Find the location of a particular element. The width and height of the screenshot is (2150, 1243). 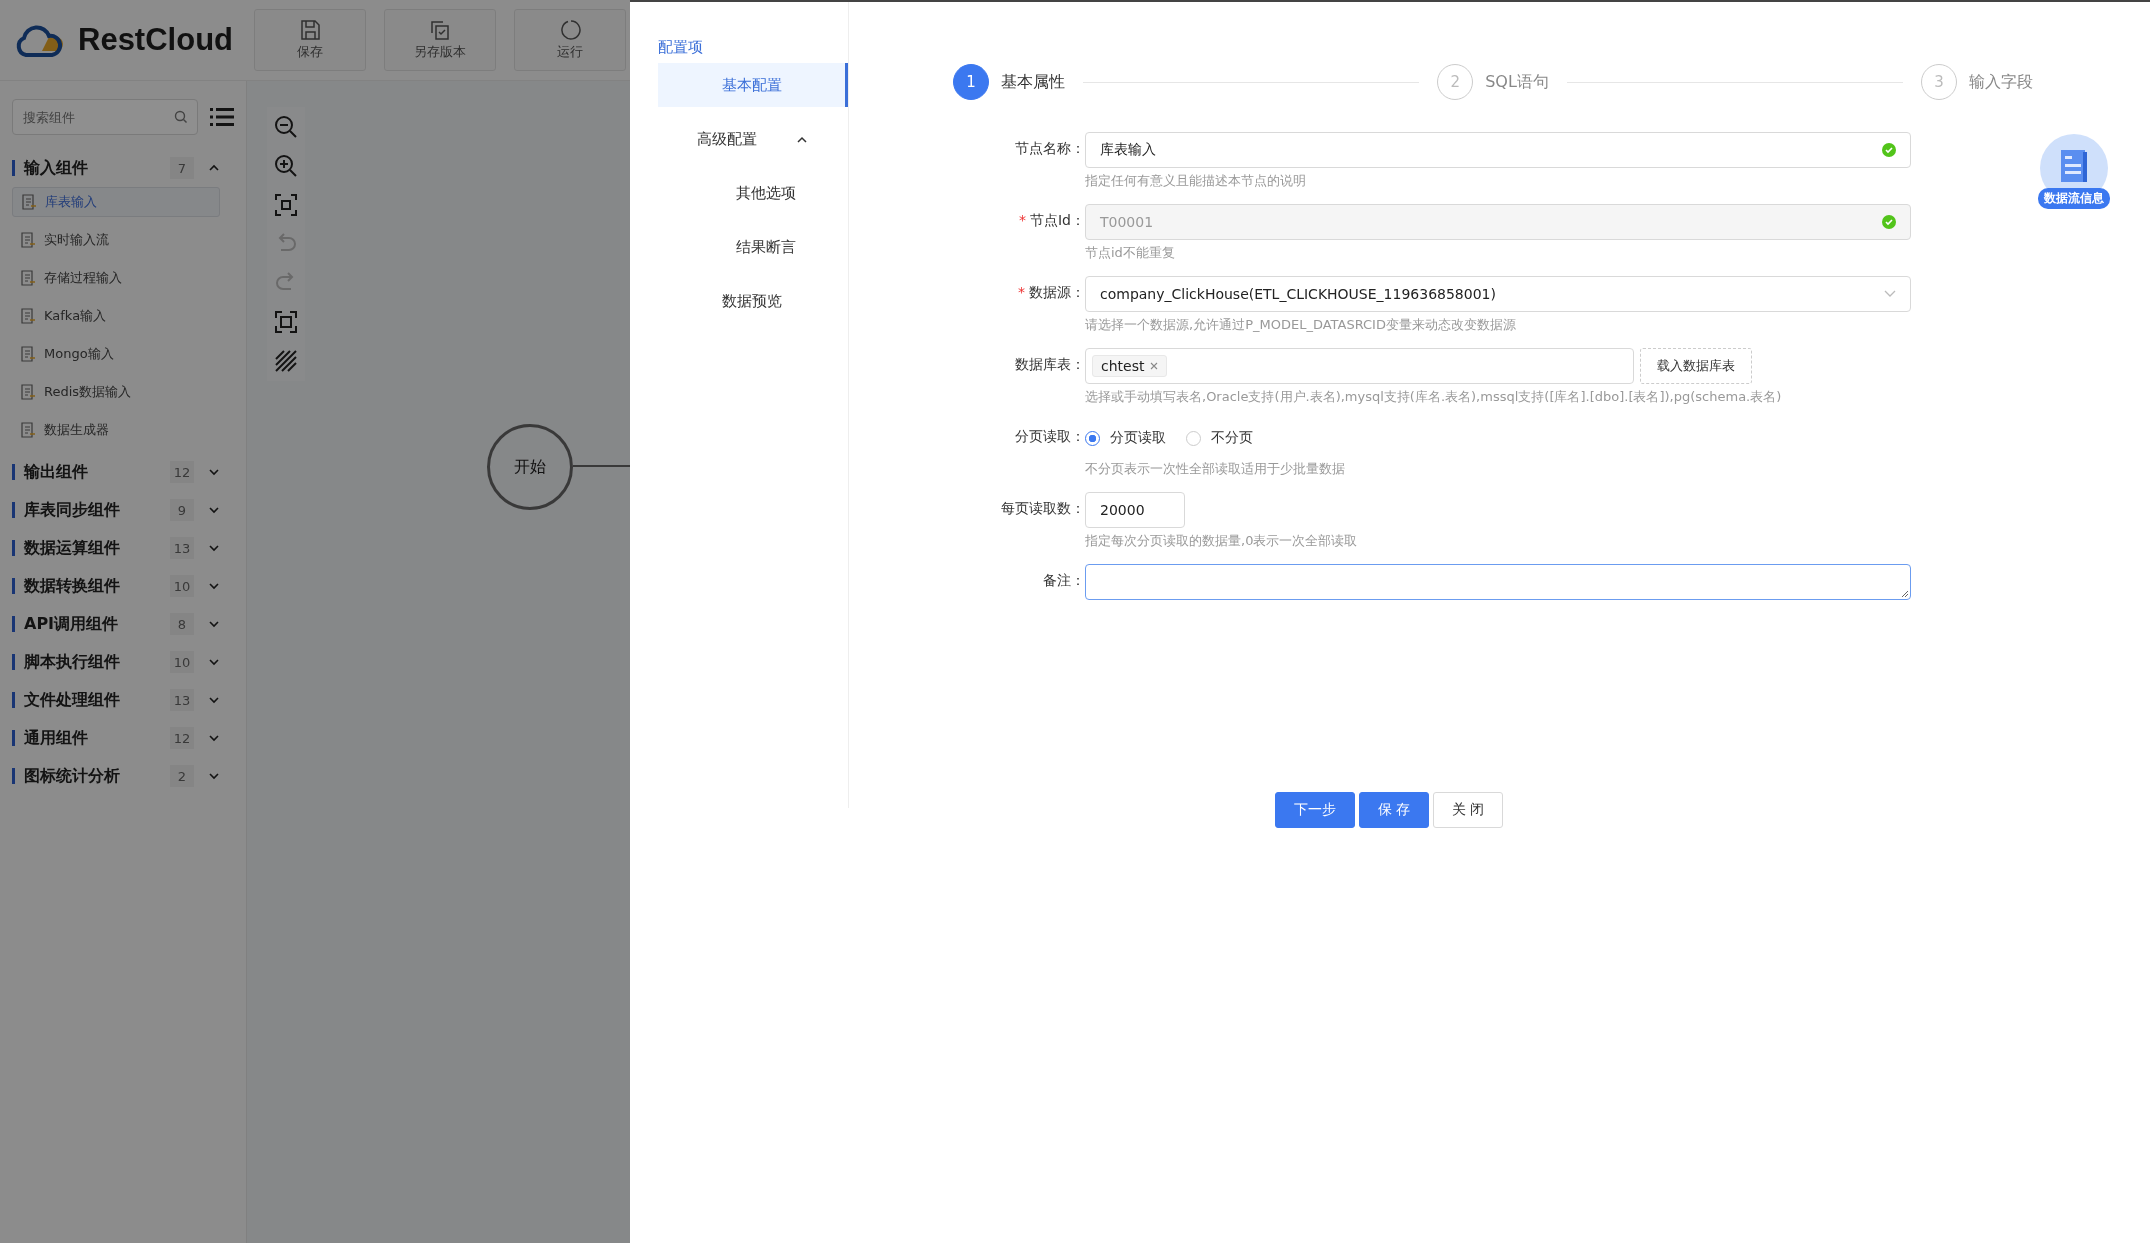

caret-icon is located at coordinates (1890, 294).